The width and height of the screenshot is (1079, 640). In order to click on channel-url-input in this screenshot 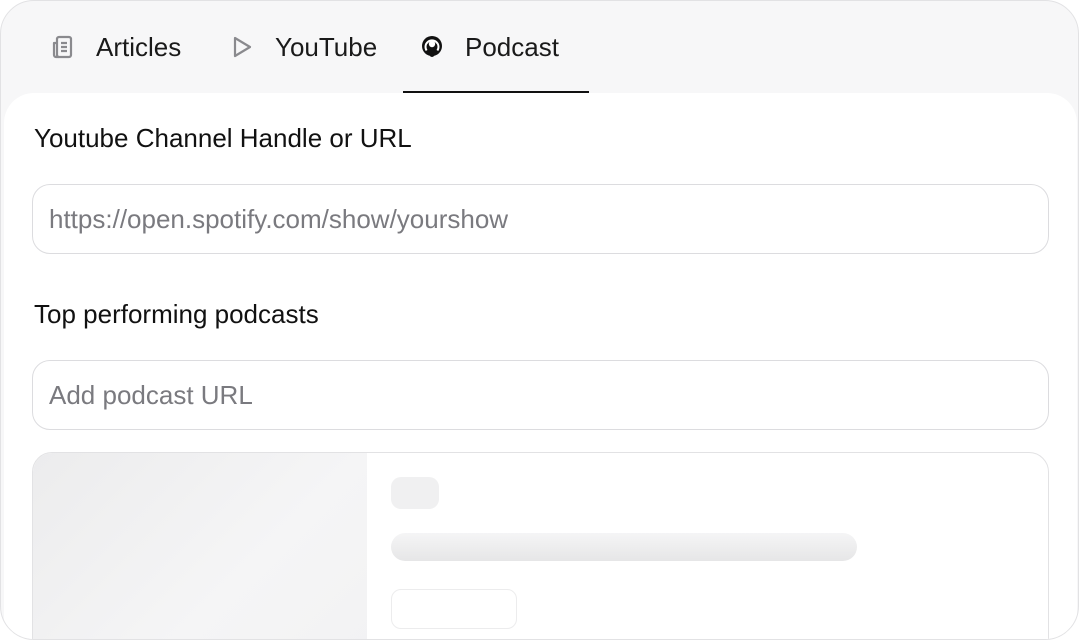, I will do `click(540, 219)`.